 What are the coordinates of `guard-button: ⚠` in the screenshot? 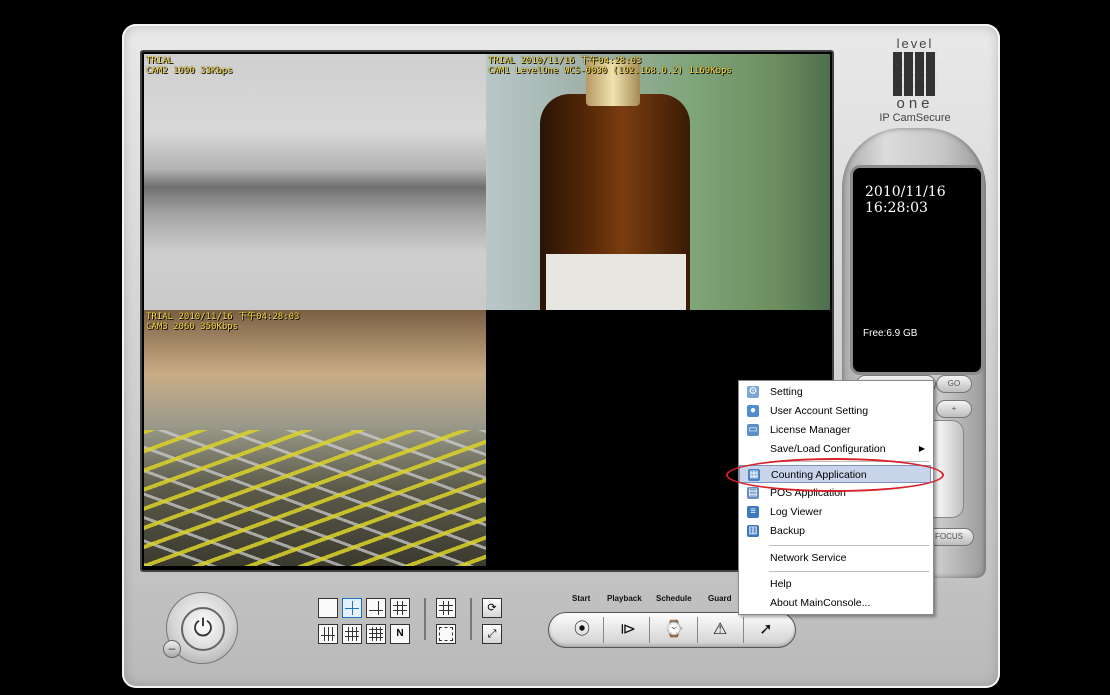 It's located at (720, 630).